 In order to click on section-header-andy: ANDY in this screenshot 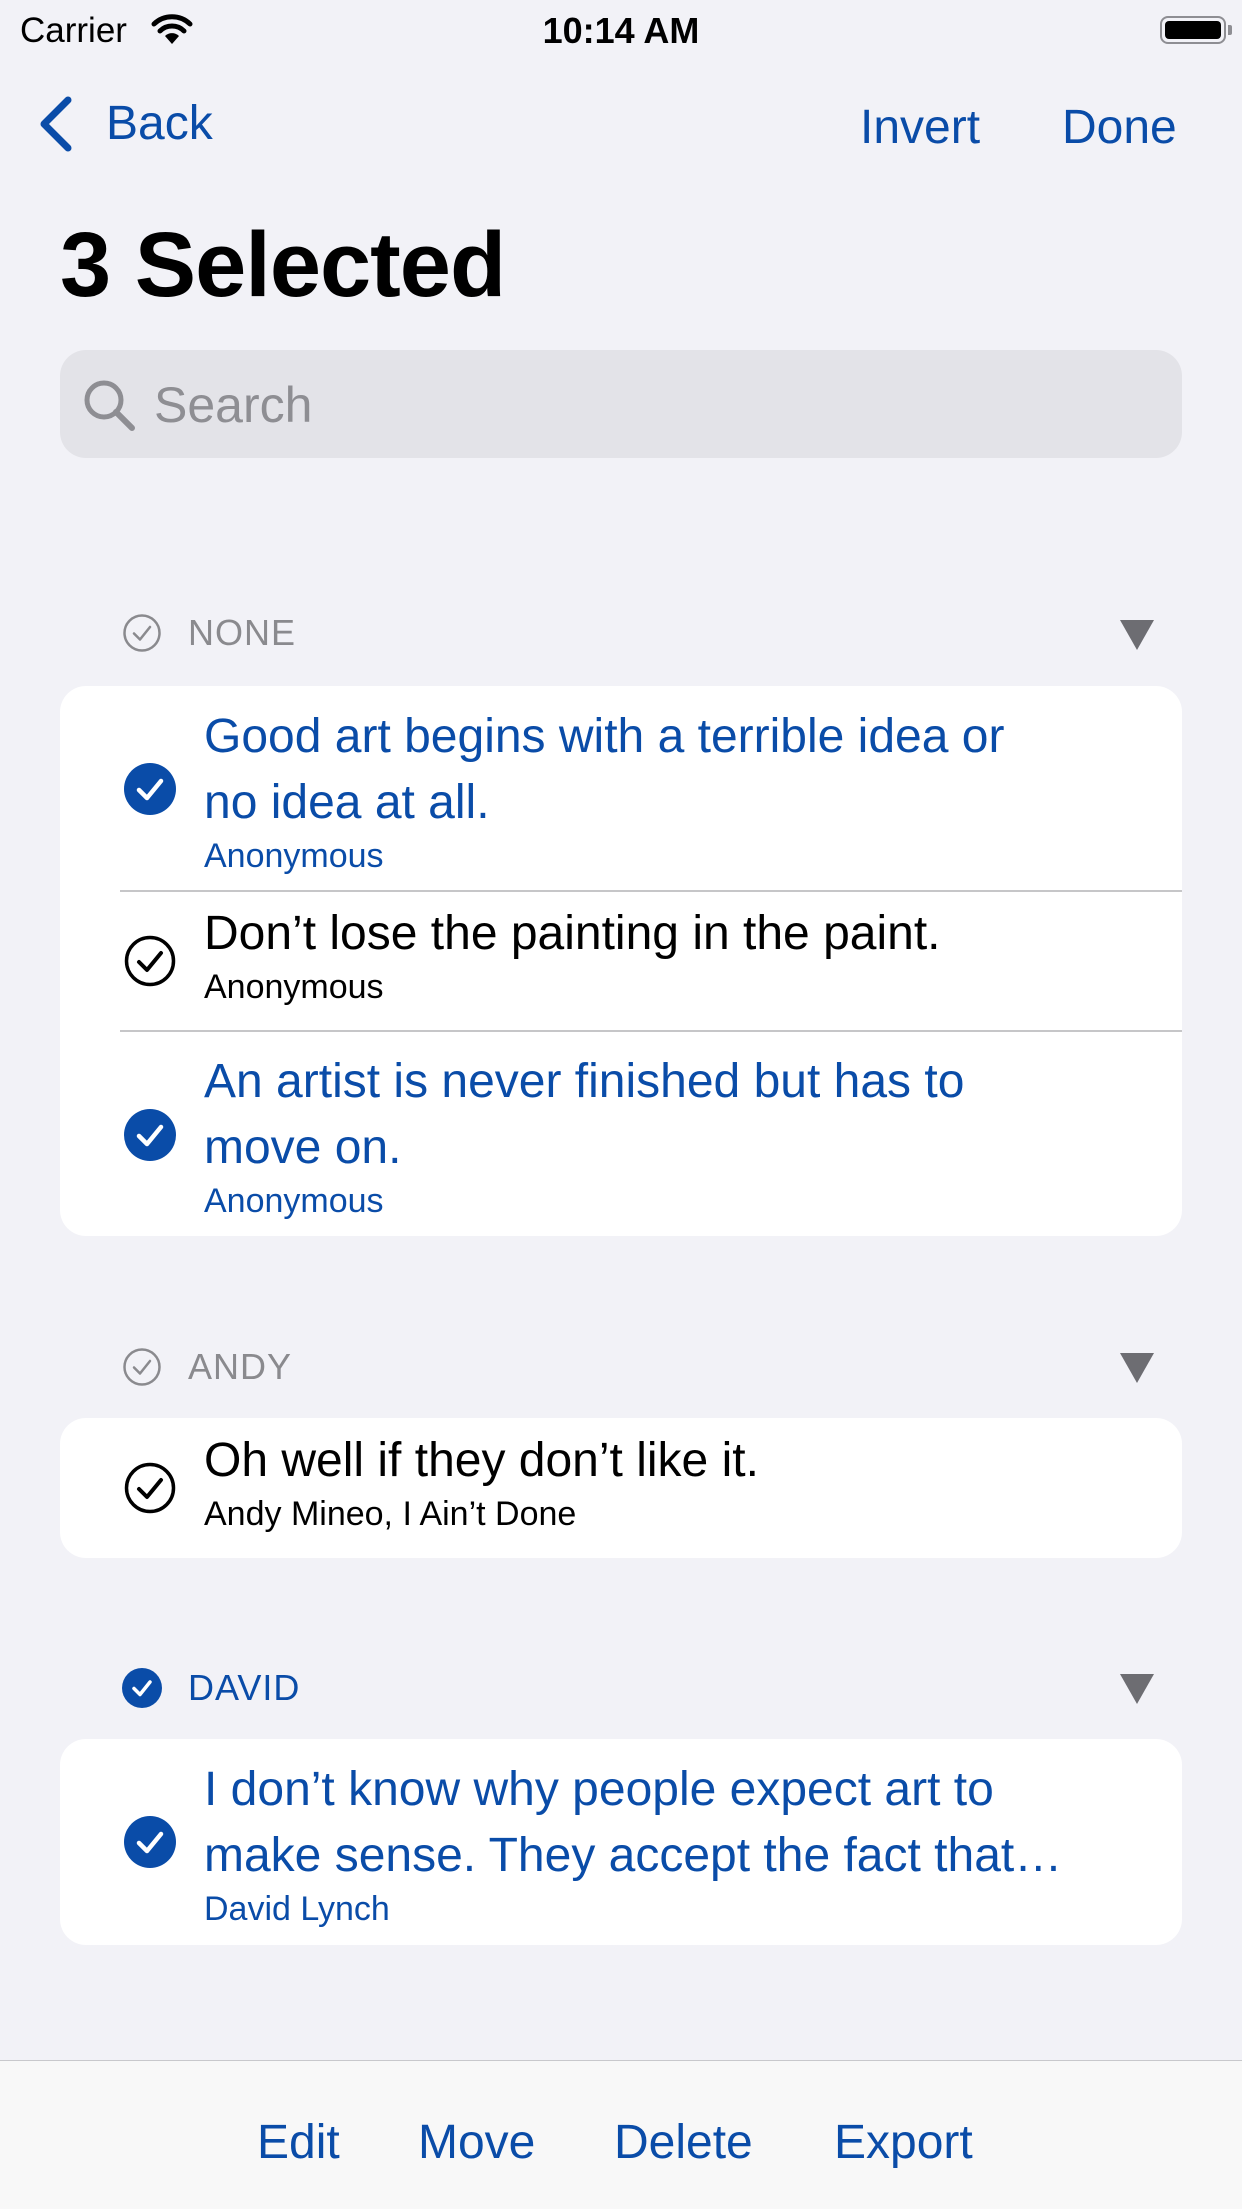, I will do `click(207, 1367)`.